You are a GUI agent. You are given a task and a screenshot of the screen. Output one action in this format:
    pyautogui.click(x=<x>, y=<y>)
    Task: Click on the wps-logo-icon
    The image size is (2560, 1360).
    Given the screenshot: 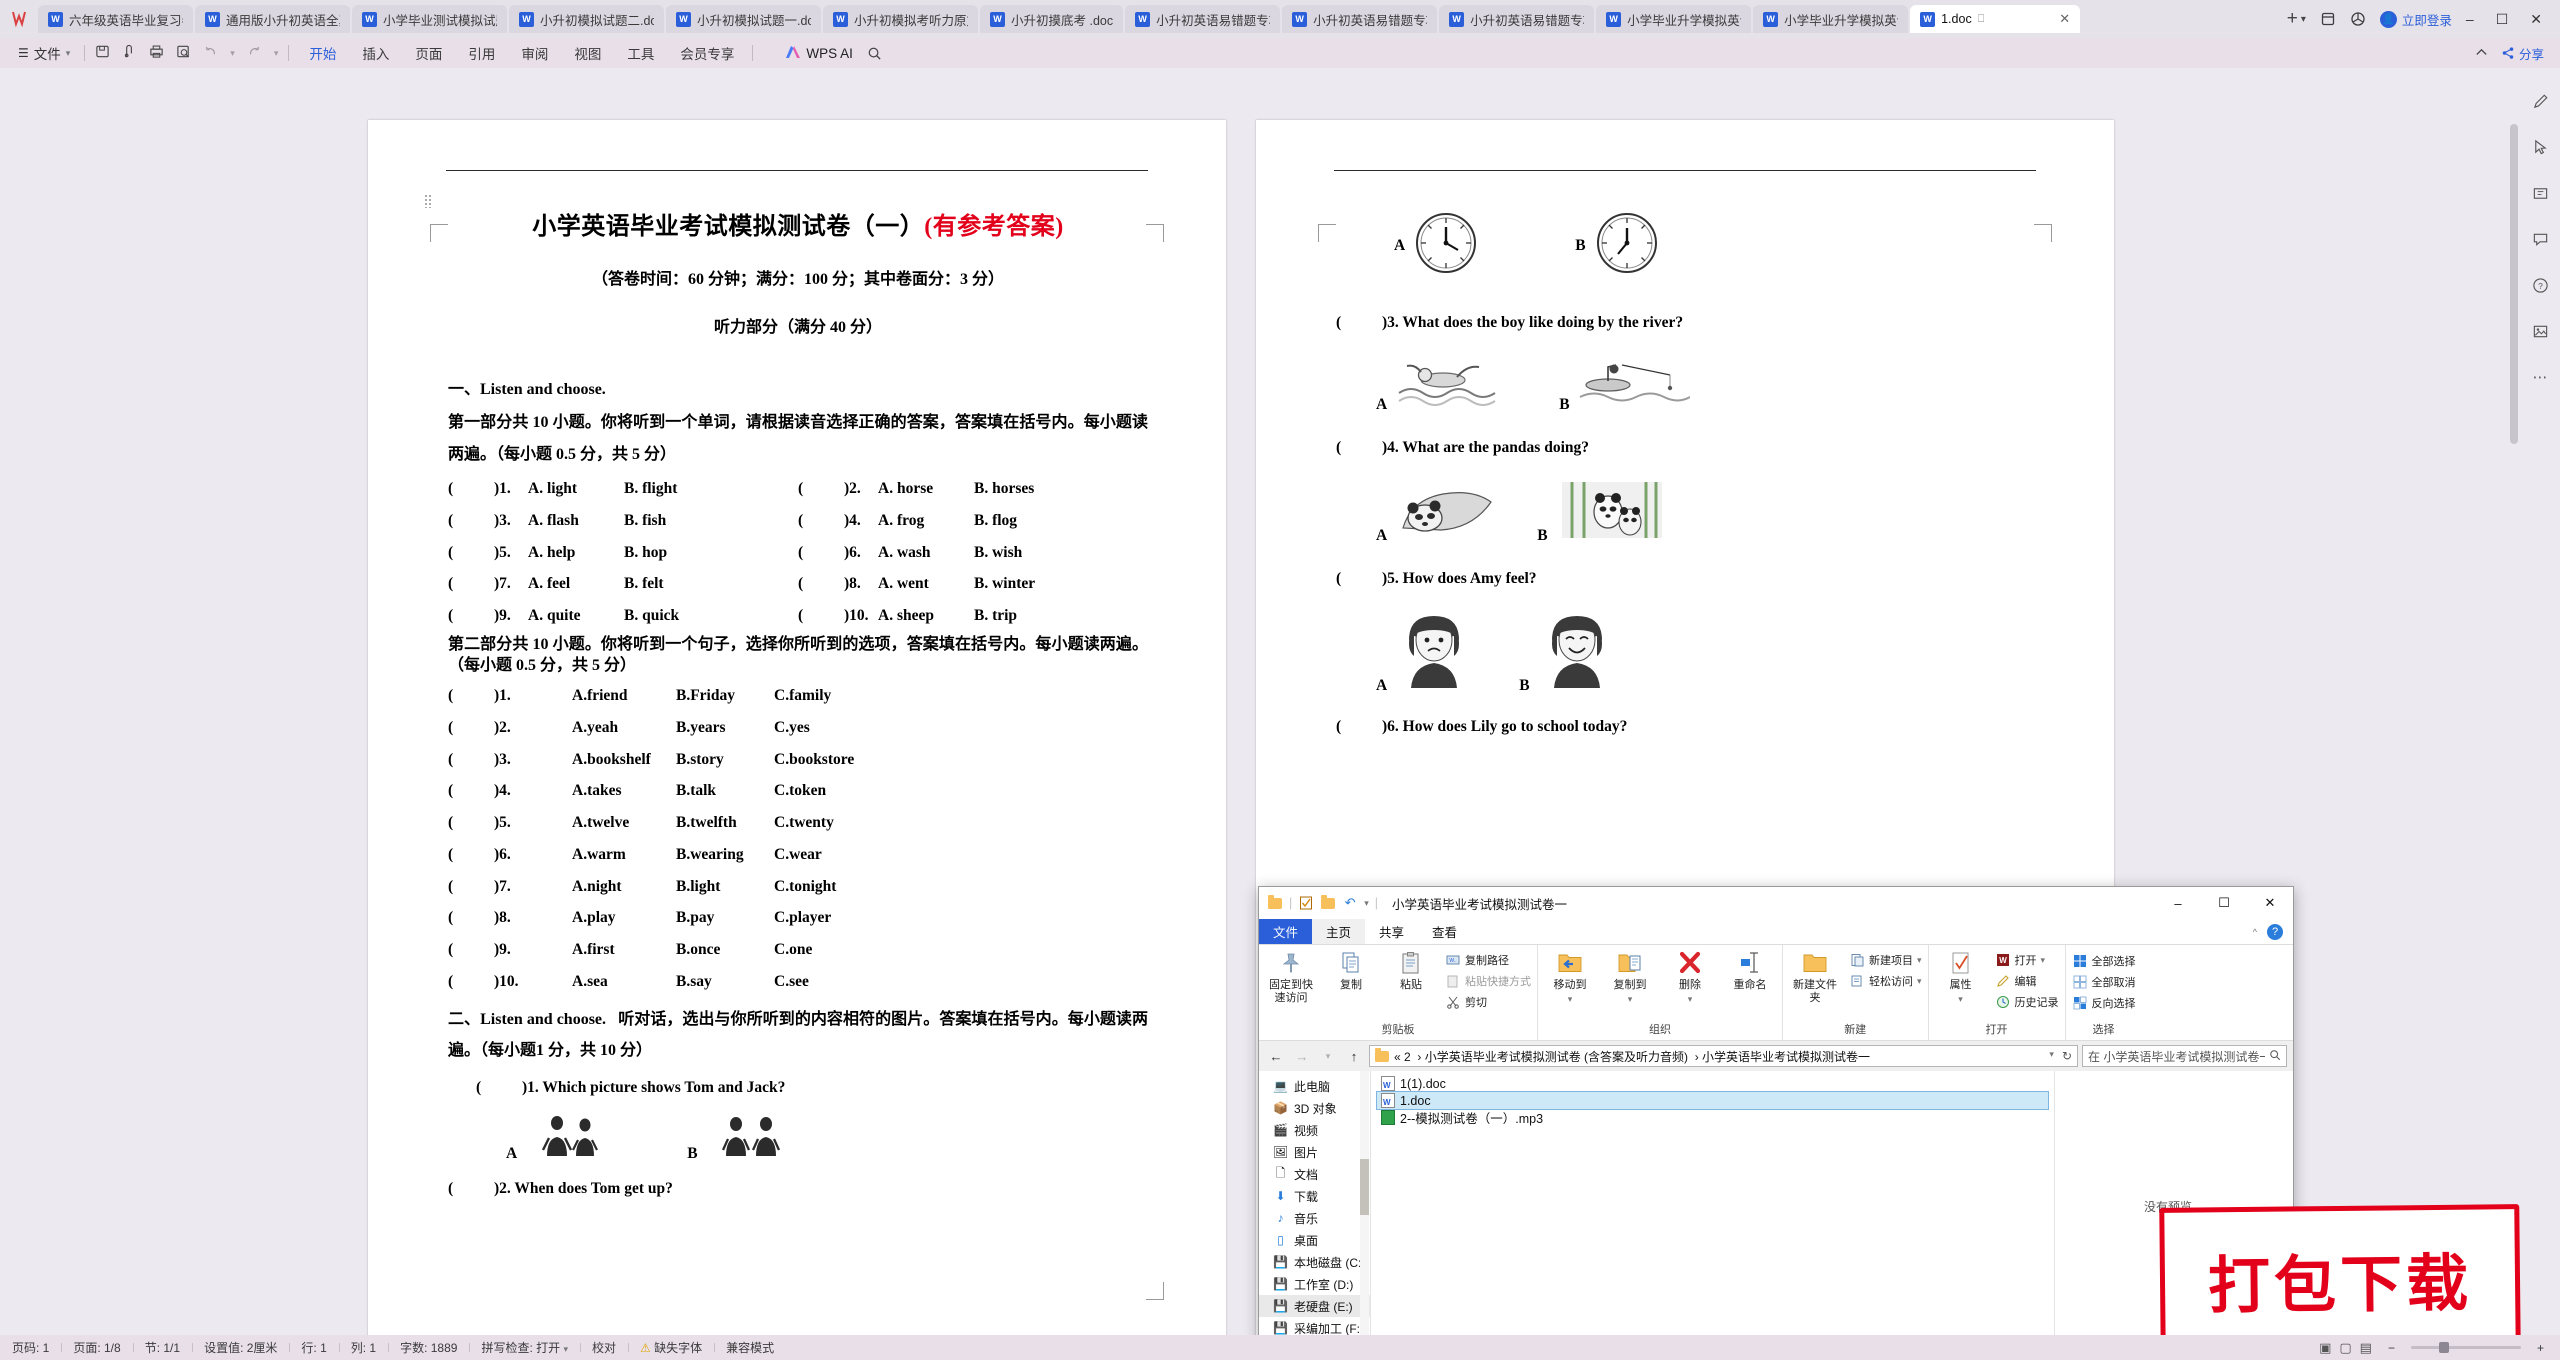 What is the action you would take?
    pyautogui.click(x=21, y=19)
    